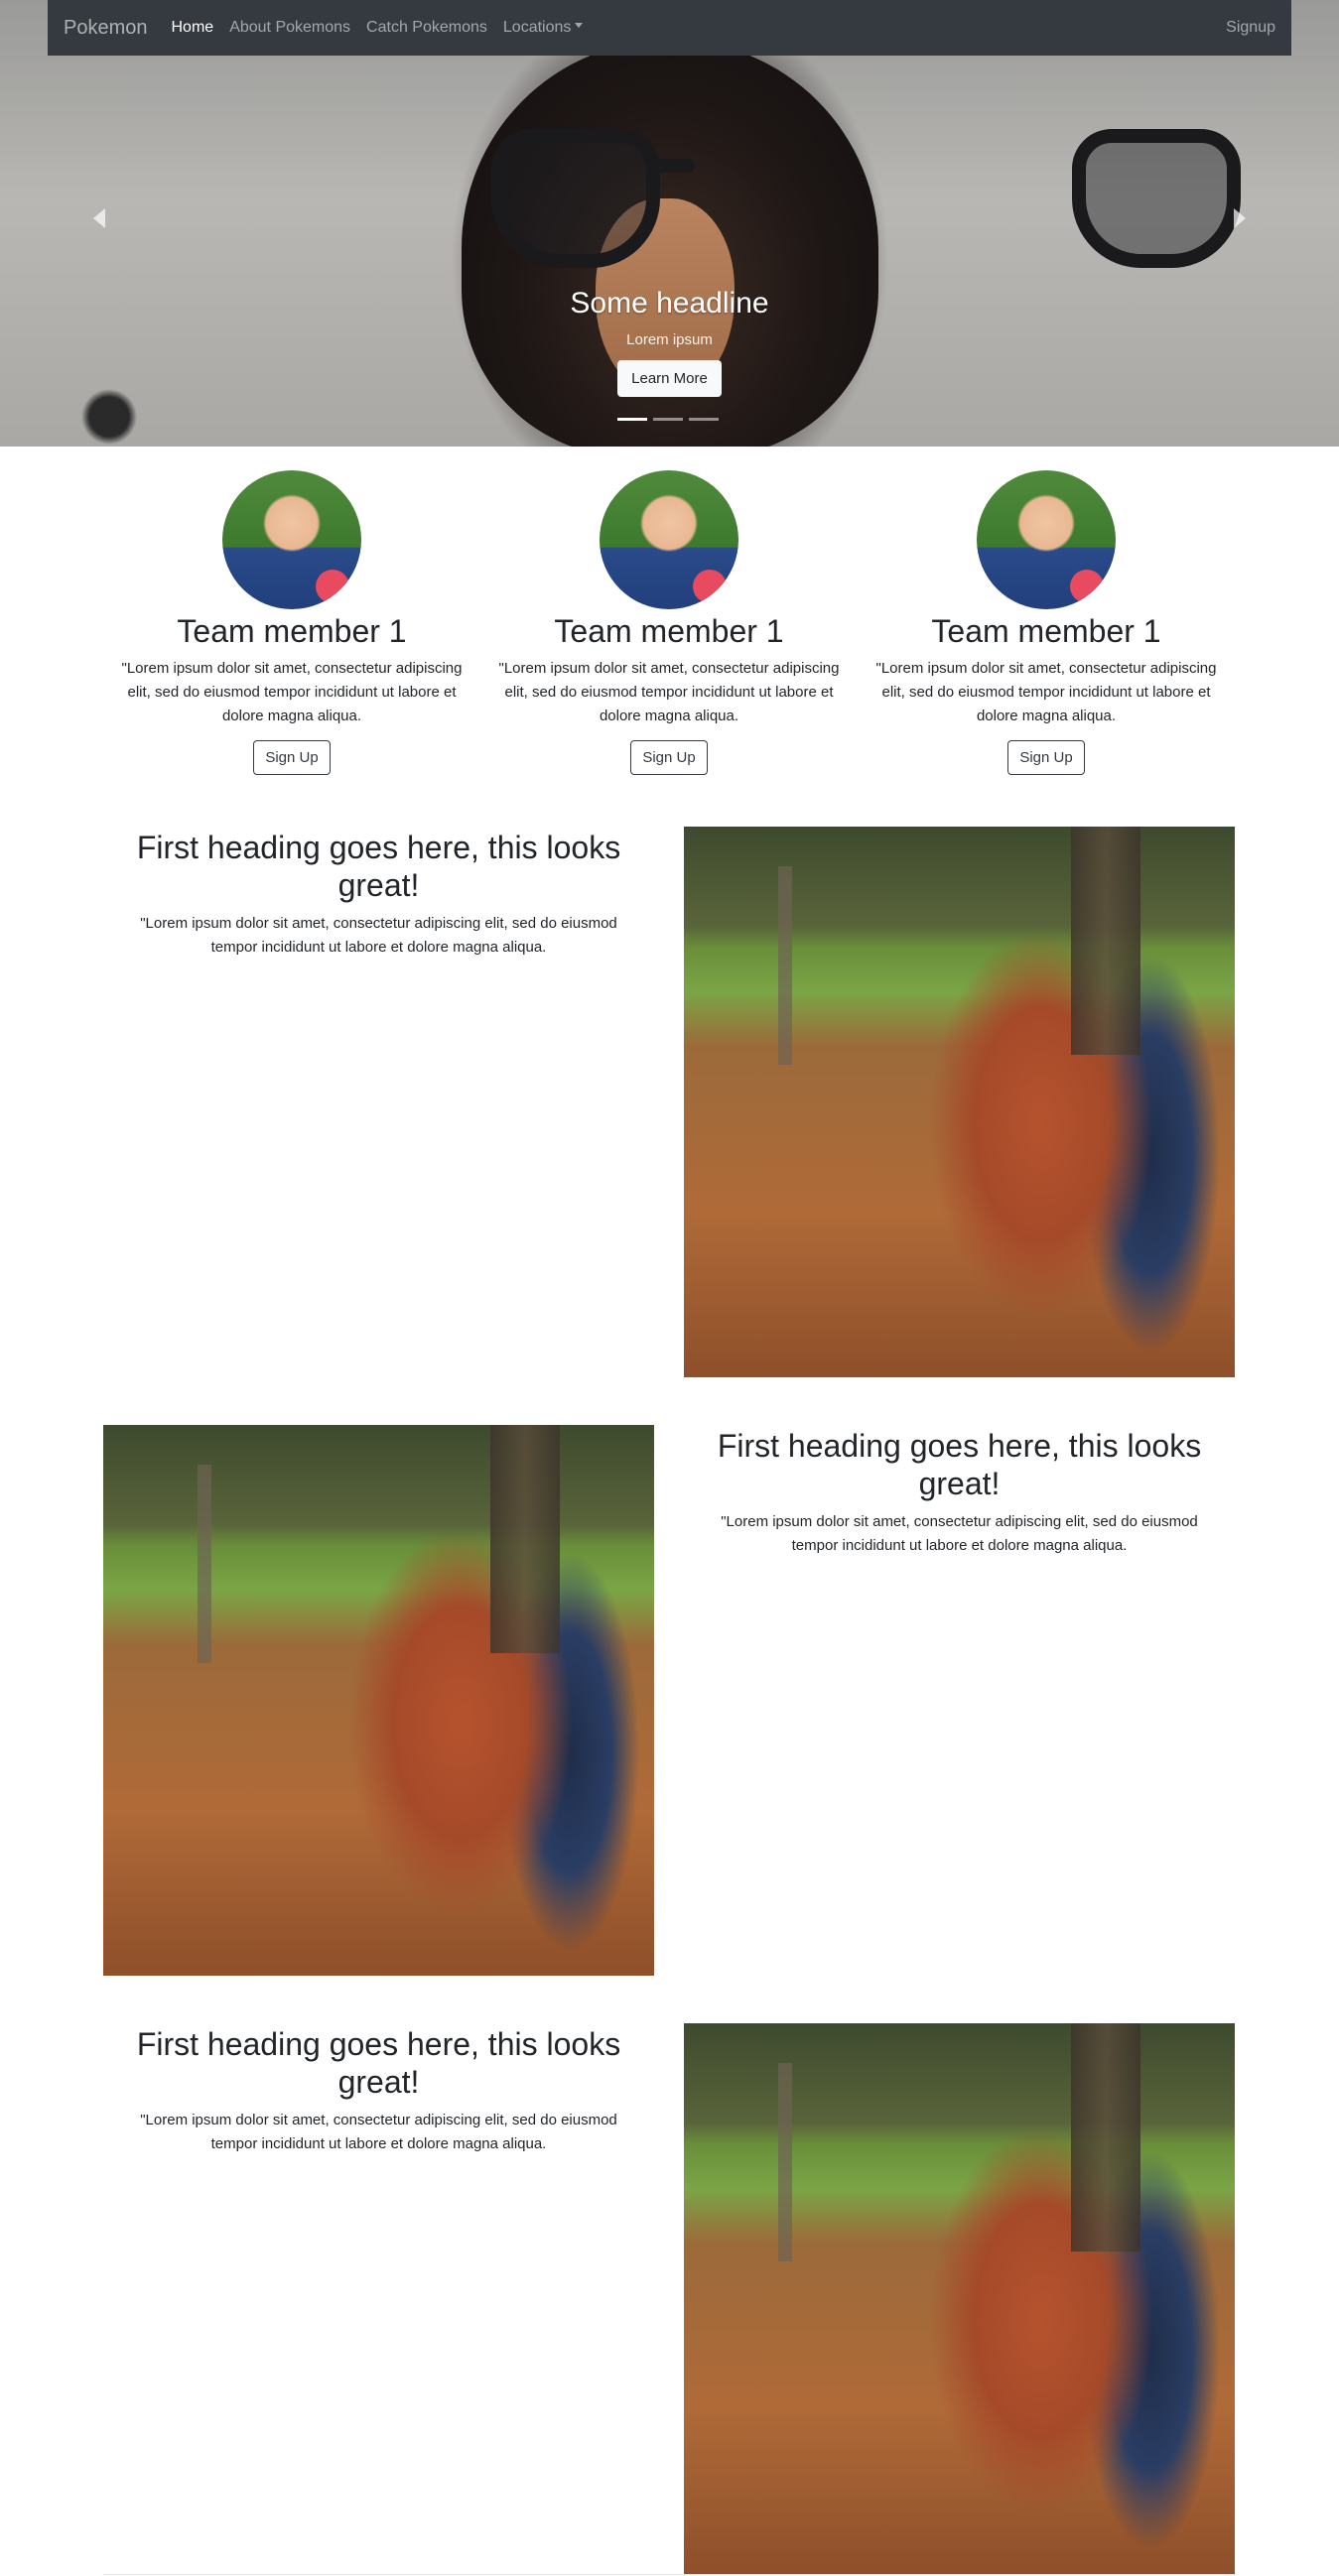 This screenshot has height=2576, width=1339. I want to click on carousel-prev-icon, so click(99, 218).